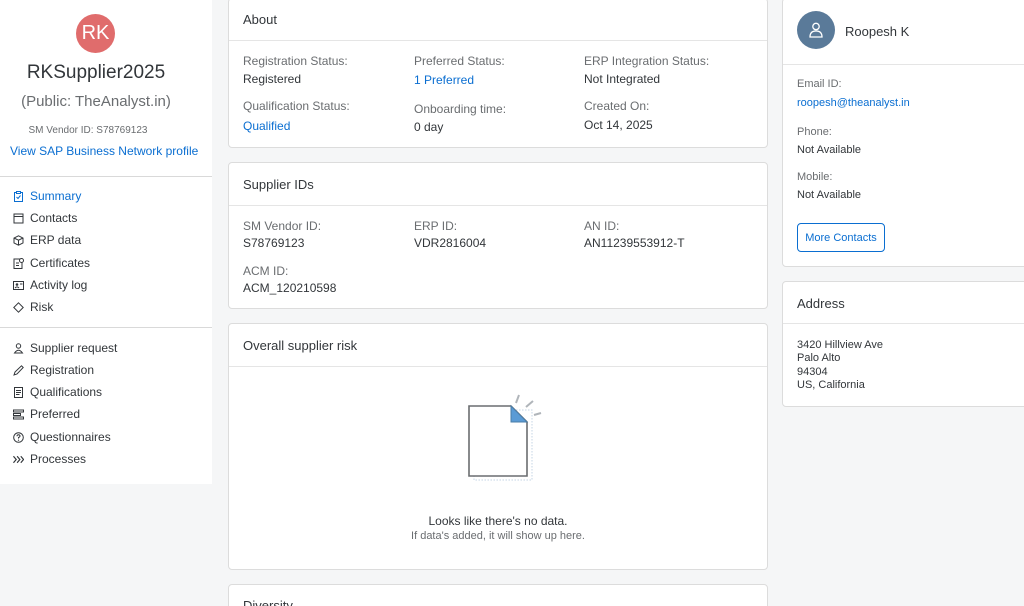 The height and width of the screenshot is (606, 1024). Describe the element at coordinates (444, 80) in the screenshot. I see `preferred-status-link: 1 Preferred` at that location.